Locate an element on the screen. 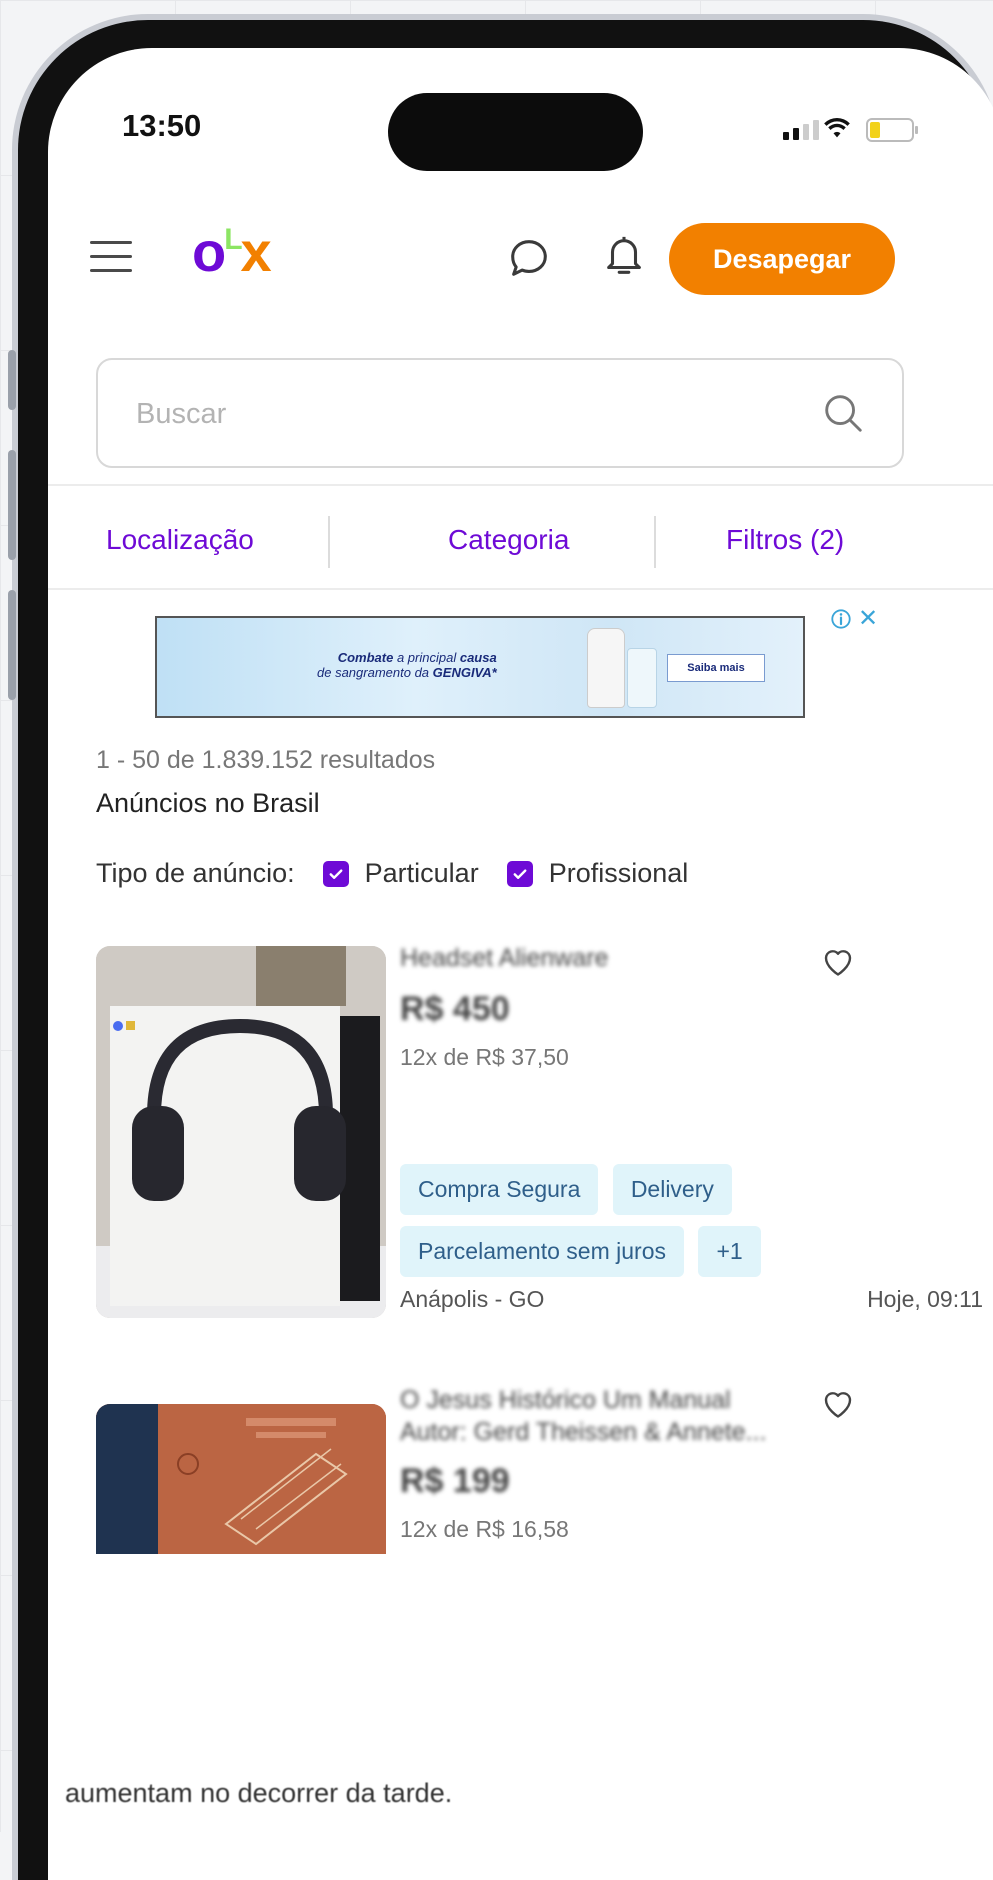 This screenshot has height=1880, width=993. caption-text: aumentam no decorrer da tarde. is located at coordinates (259, 1793).